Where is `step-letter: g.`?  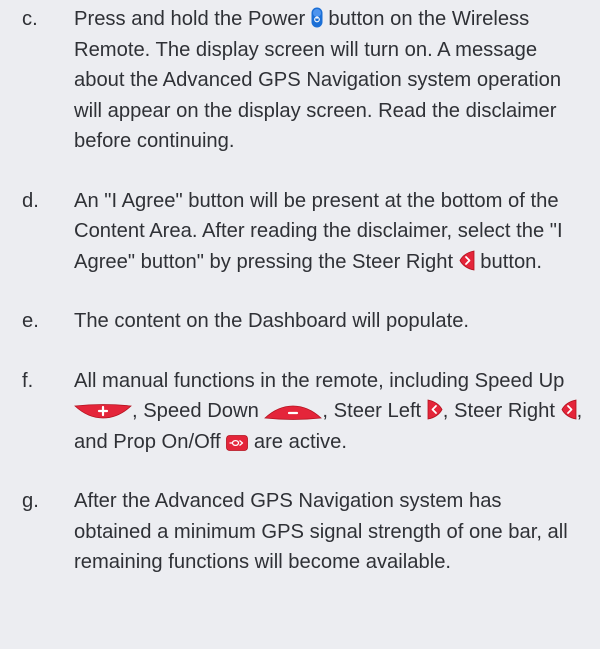
step-letter: g. is located at coordinates (30, 501).